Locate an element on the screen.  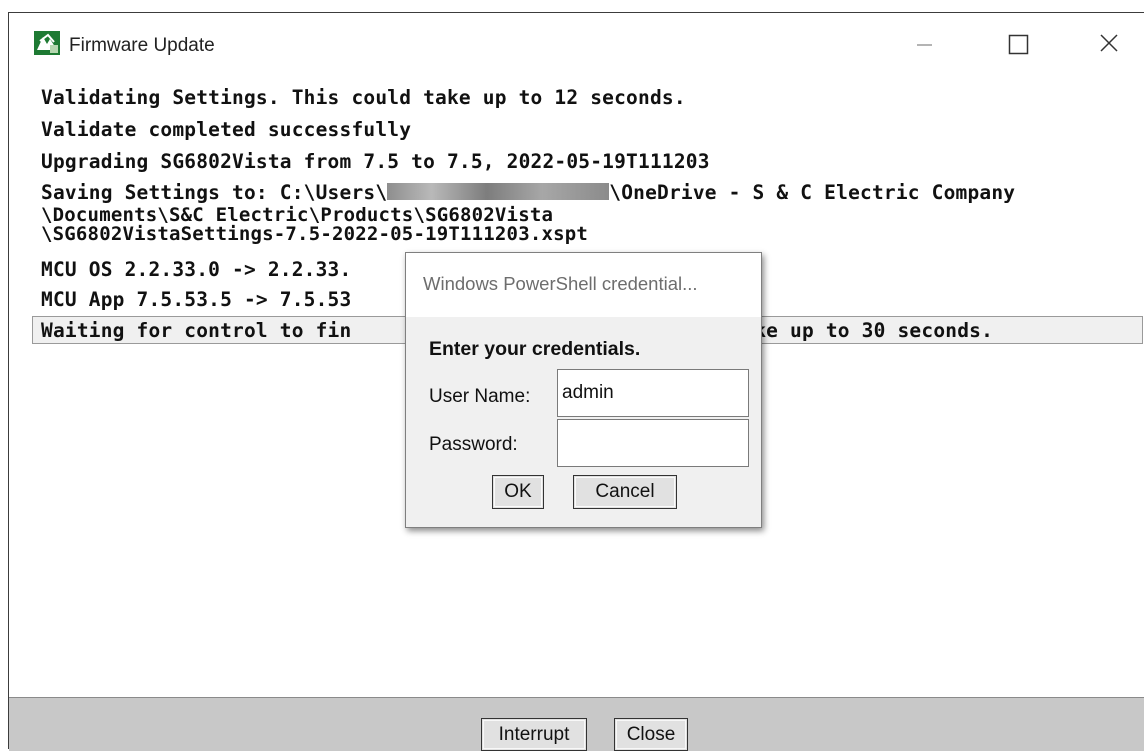
username-label: User Name: is located at coordinates (480, 396).